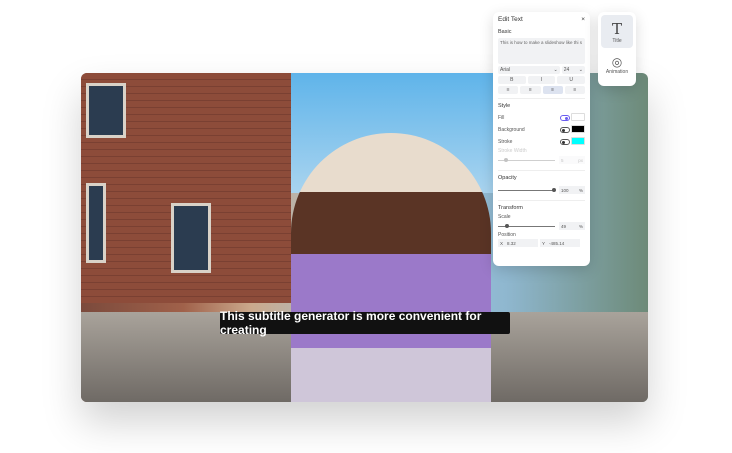  What do you see at coordinates (526, 225) in the screenshot?
I see `scale-slider` at bounding box center [526, 225].